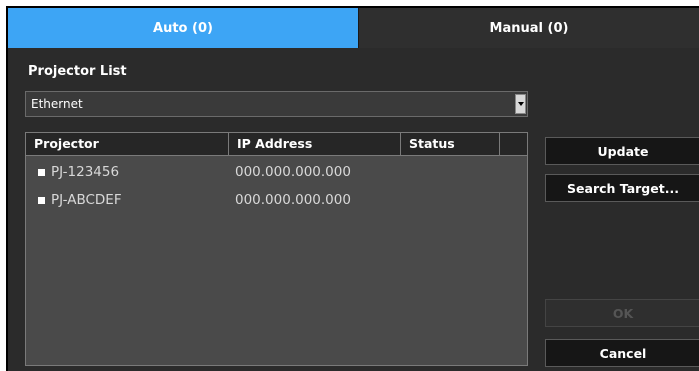  Describe the element at coordinates (450, 144) in the screenshot. I see `column-header-status: Status` at that location.